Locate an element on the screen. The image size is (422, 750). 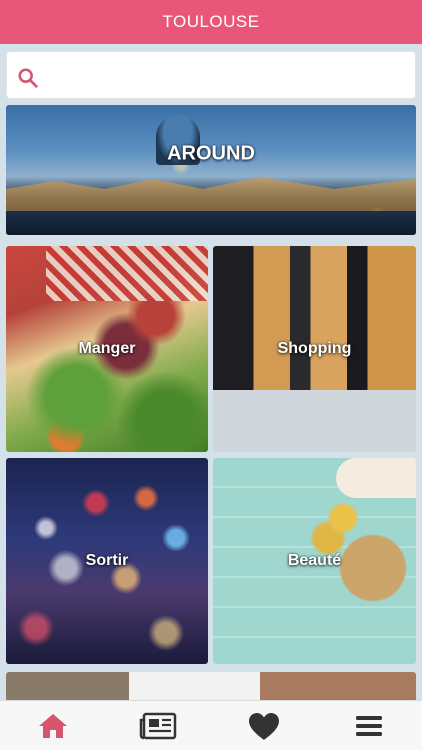
search-bar is located at coordinates (211, 75).